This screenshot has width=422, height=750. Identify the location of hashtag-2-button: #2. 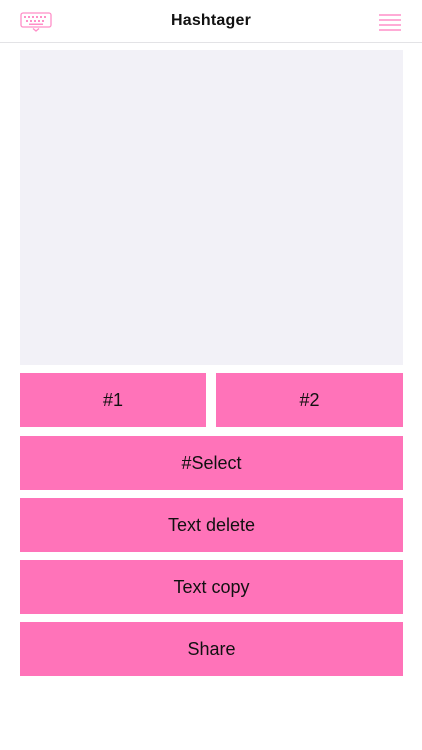
(309, 400).